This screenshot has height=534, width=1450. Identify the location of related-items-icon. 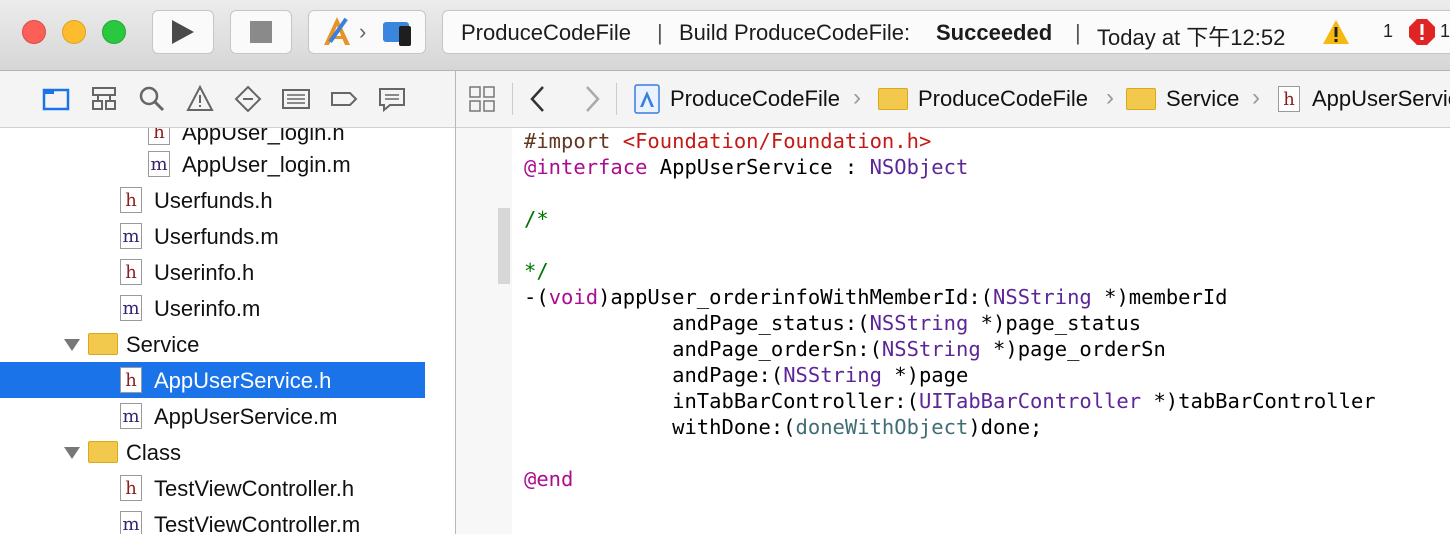
(482, 99).